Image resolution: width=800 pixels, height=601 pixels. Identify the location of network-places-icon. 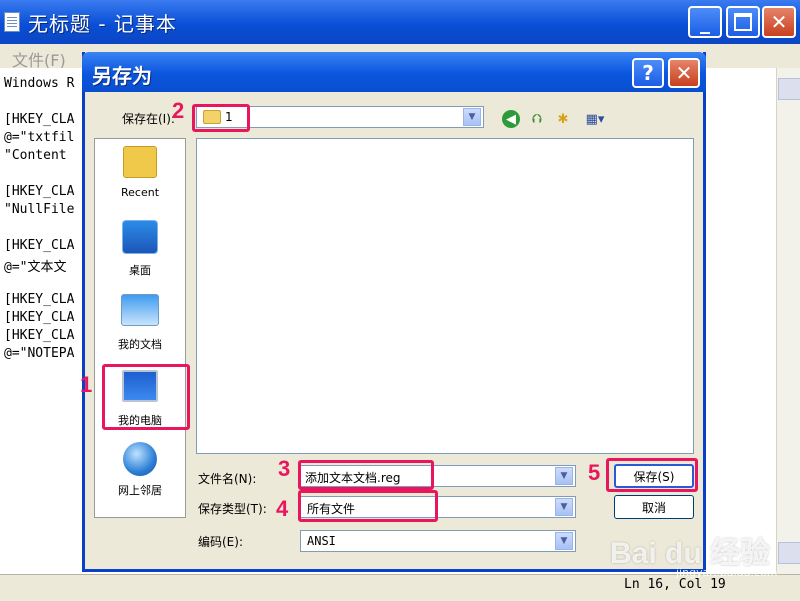
(140, 459).